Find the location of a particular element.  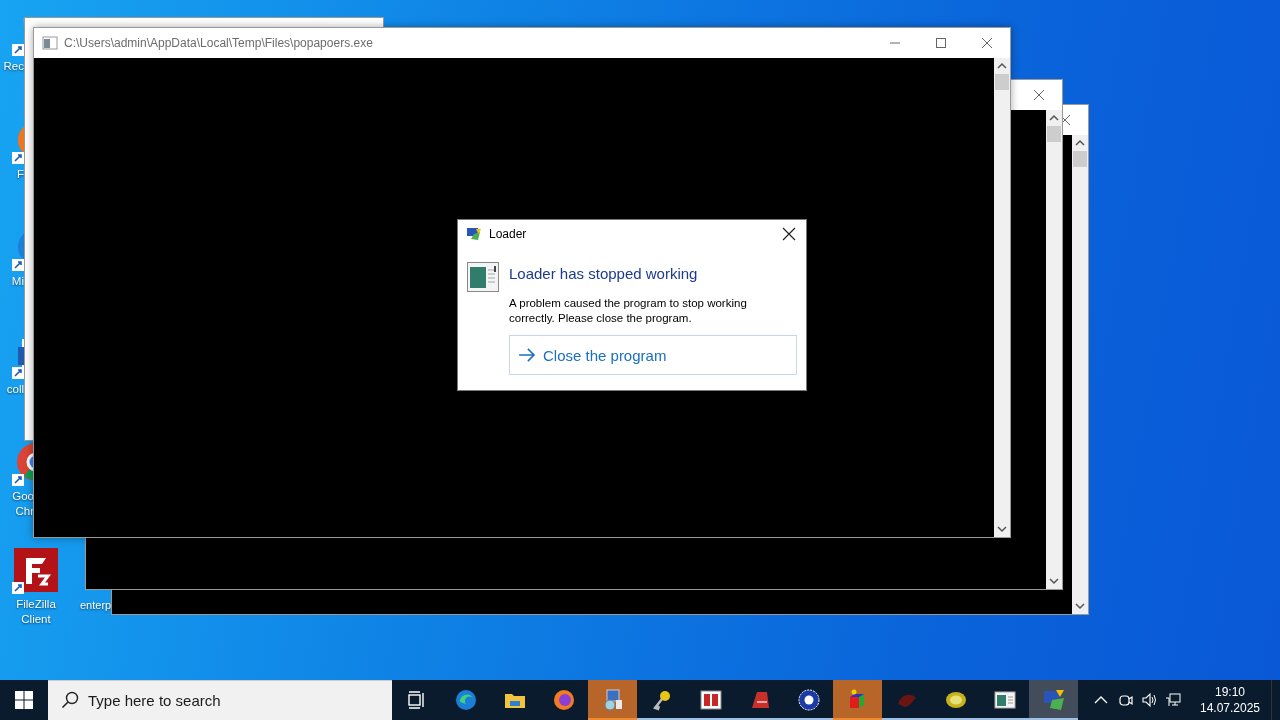

windows-logo-icon is located at coordinates (24, 700).